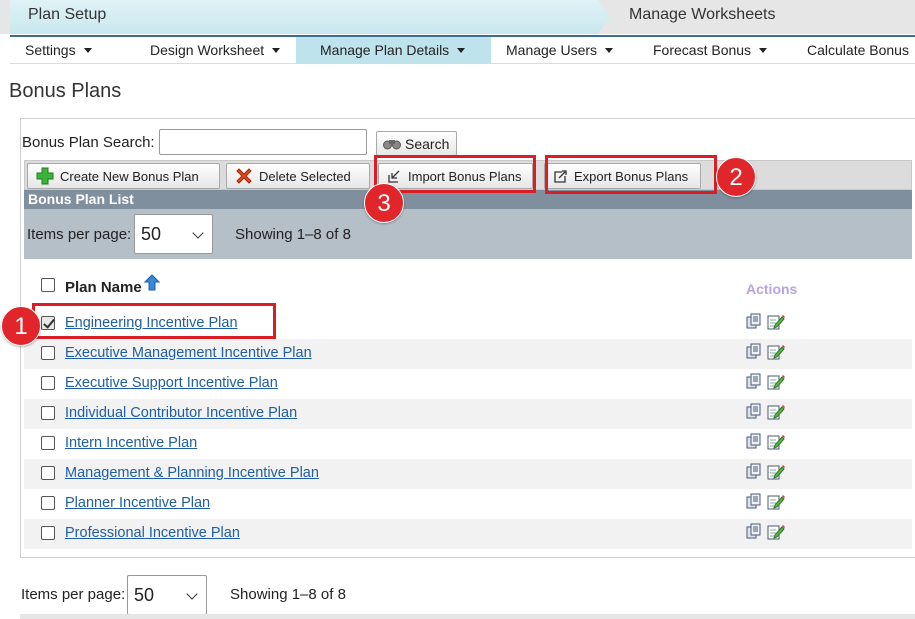 This screenshot has height=619, width=915. What do you see at coordinates (468, 414) in the screenshot?
I see `table-row: Individual Contributor Incentive Plan` at bounding box center [468, 414].